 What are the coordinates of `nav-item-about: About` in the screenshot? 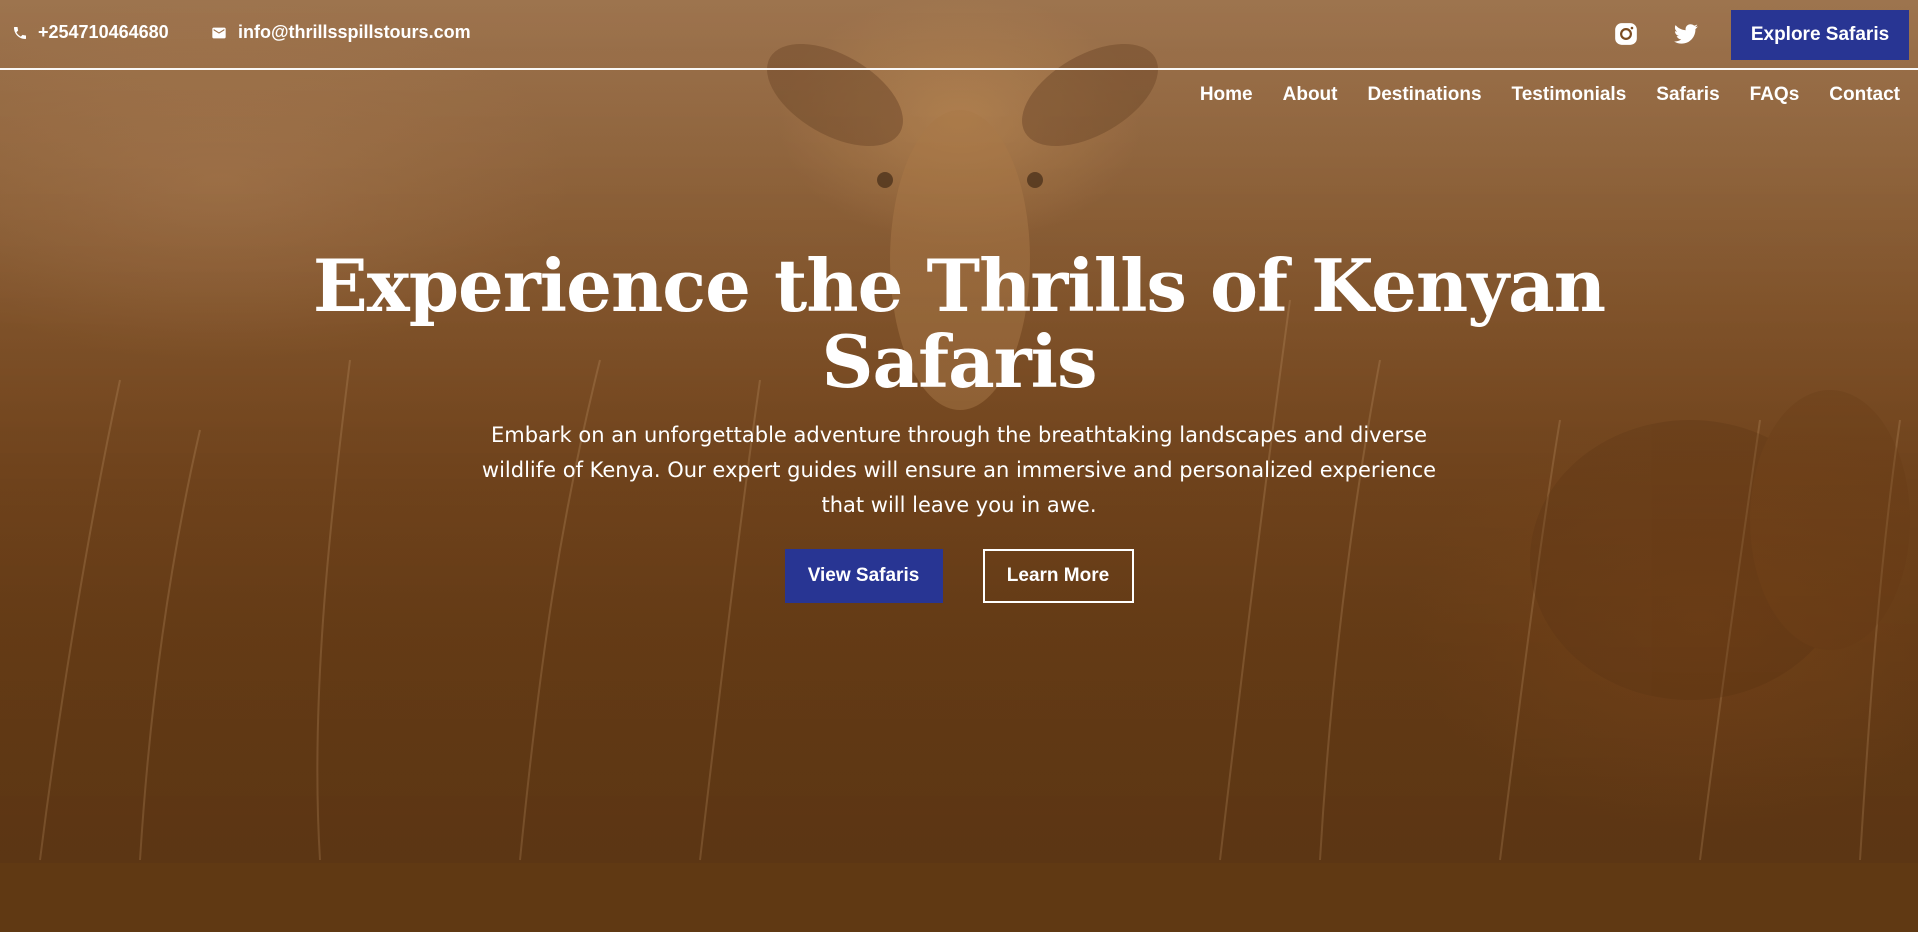 It's located at (1310, 95).